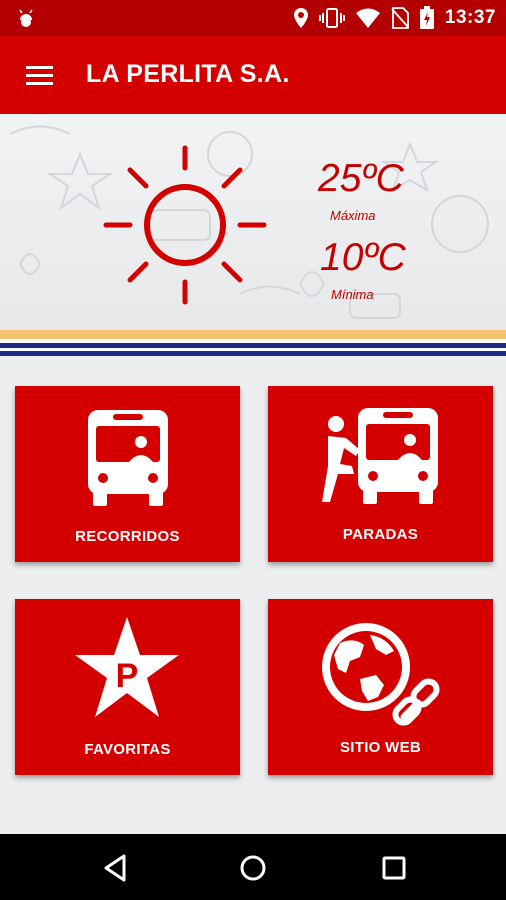 The width and height of the screenshot is (506, 900). I want to click on no-sim-icon, so click(400, 18).